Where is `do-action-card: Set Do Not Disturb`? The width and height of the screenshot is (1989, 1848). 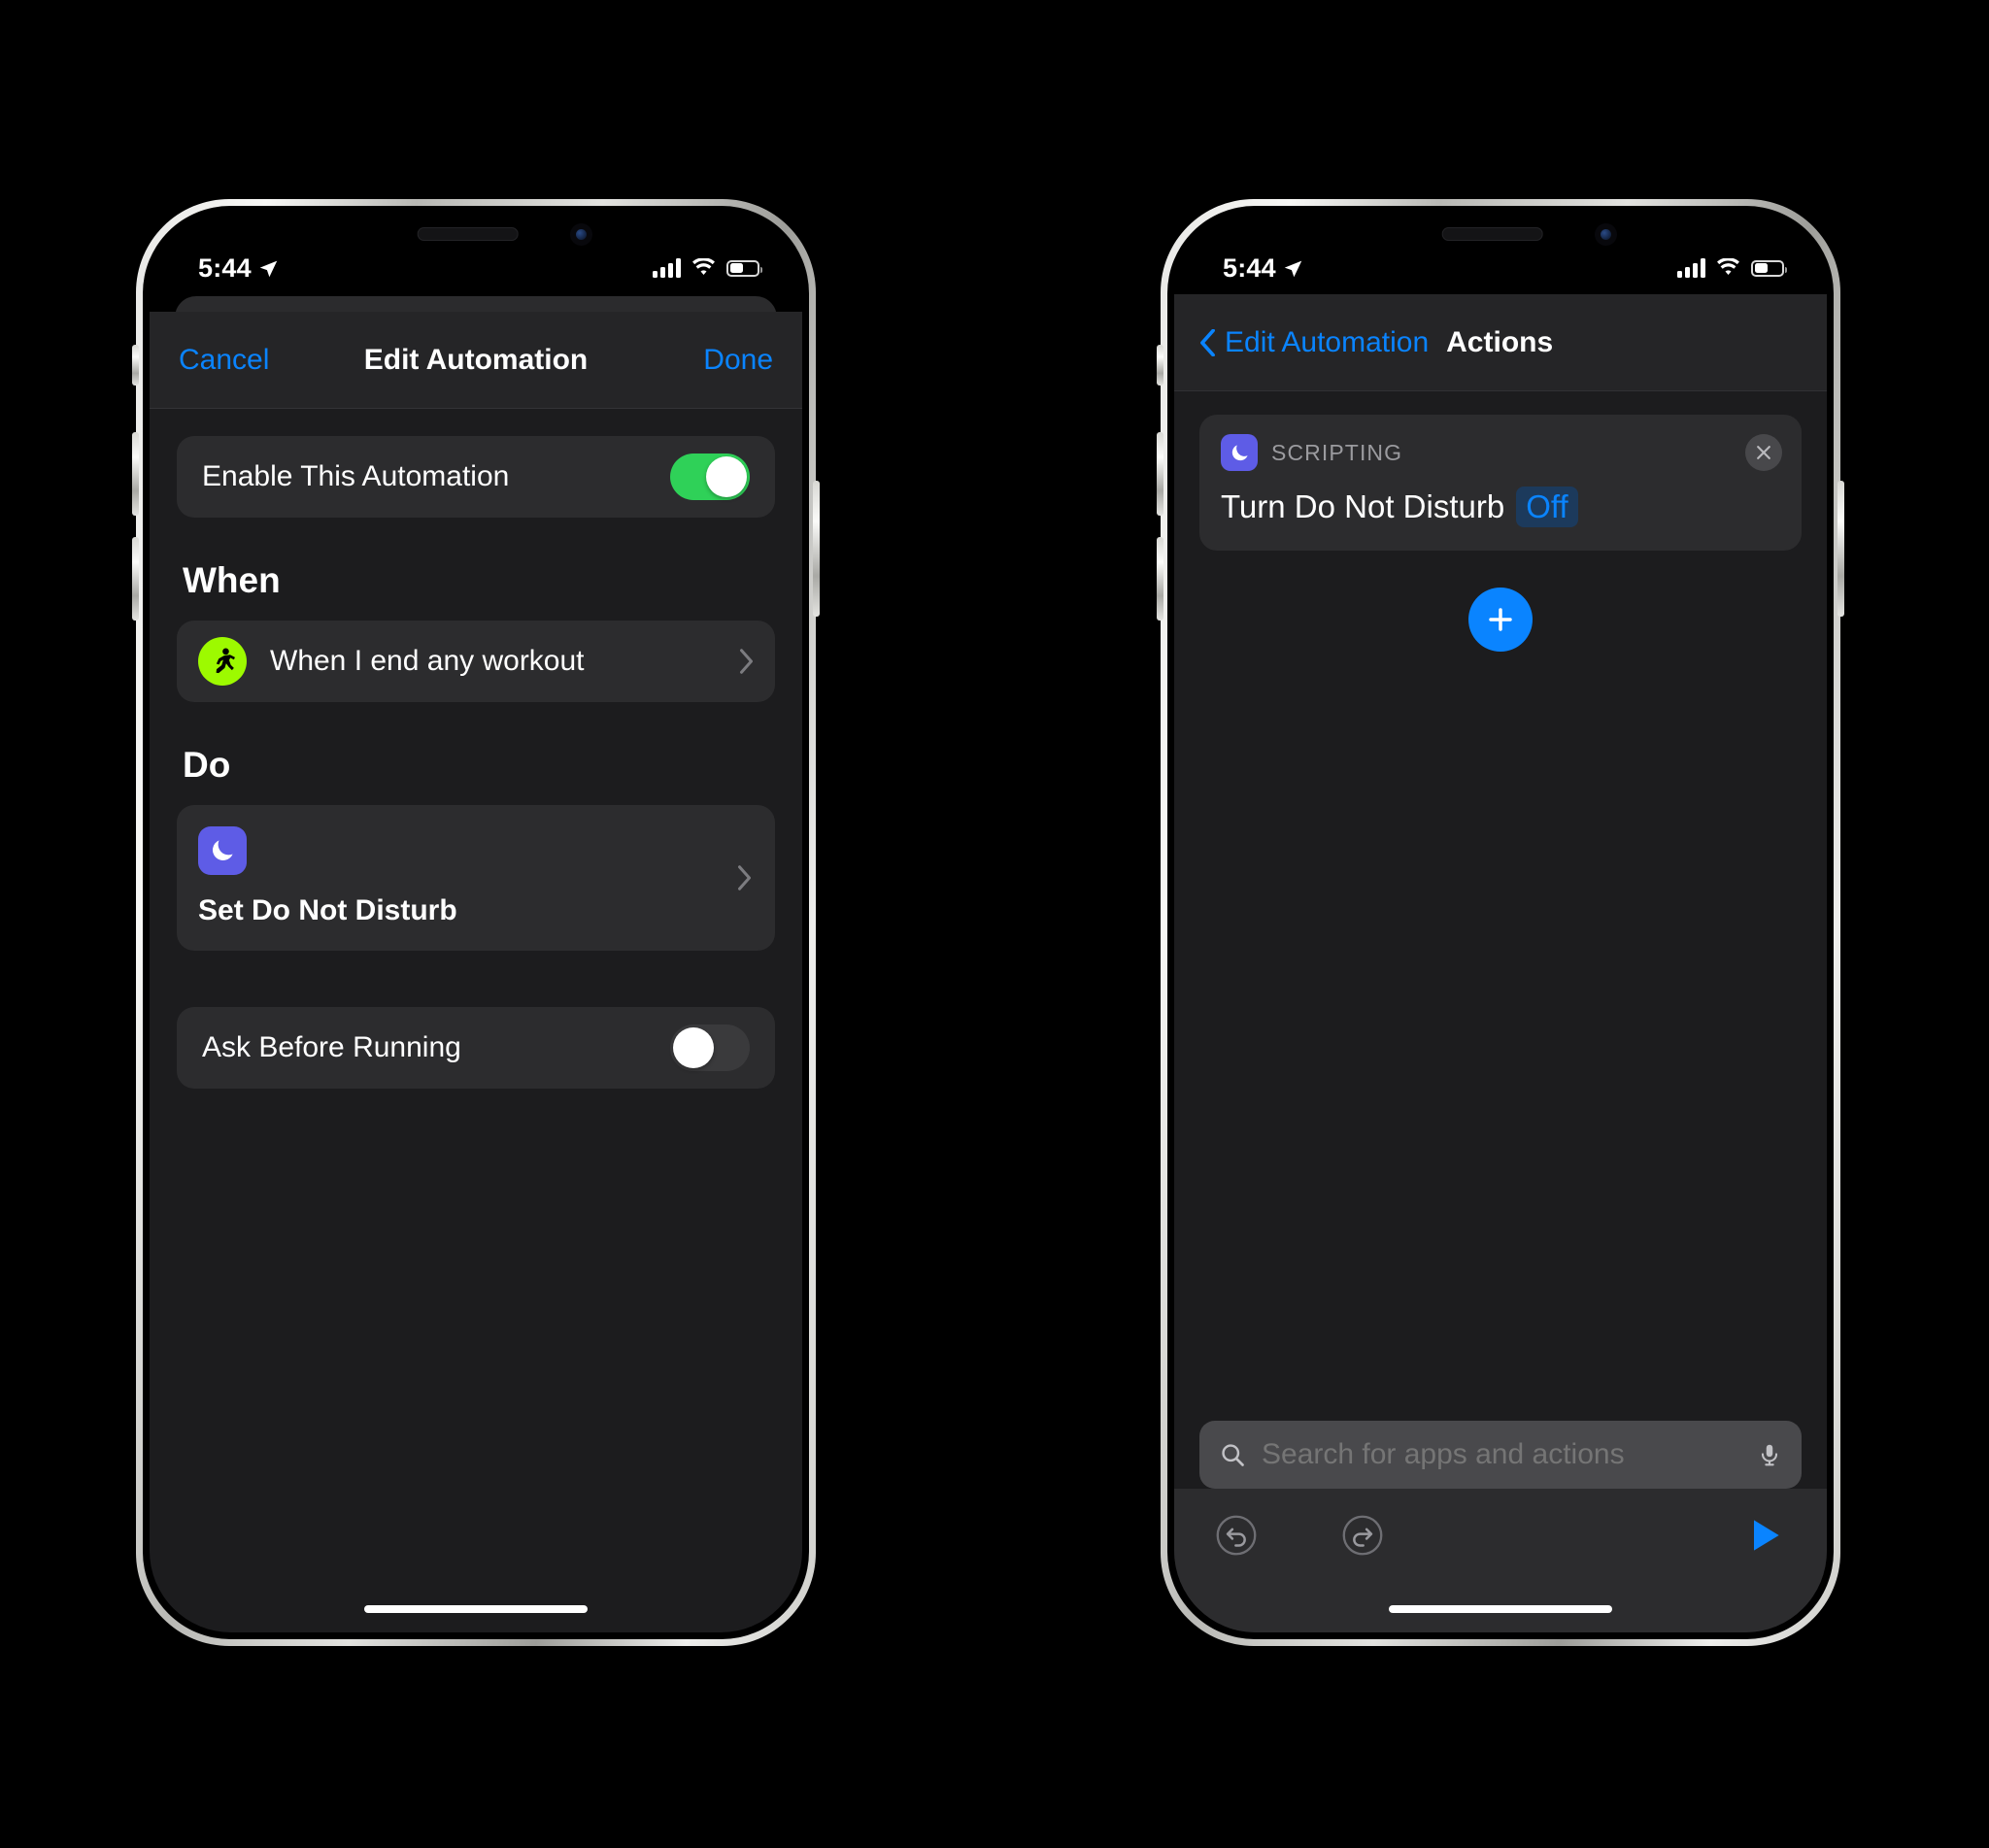 do-action-card: Set Do Not Disturb is located at coordinates (476, 878).